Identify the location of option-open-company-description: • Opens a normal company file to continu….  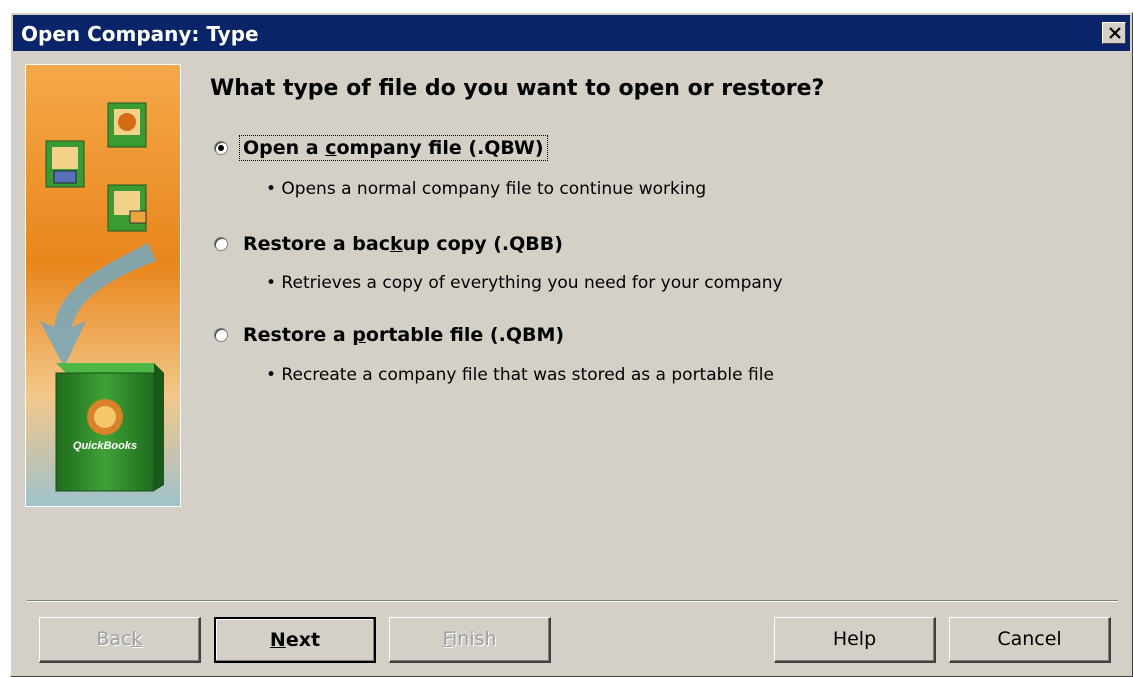
(486, 189).